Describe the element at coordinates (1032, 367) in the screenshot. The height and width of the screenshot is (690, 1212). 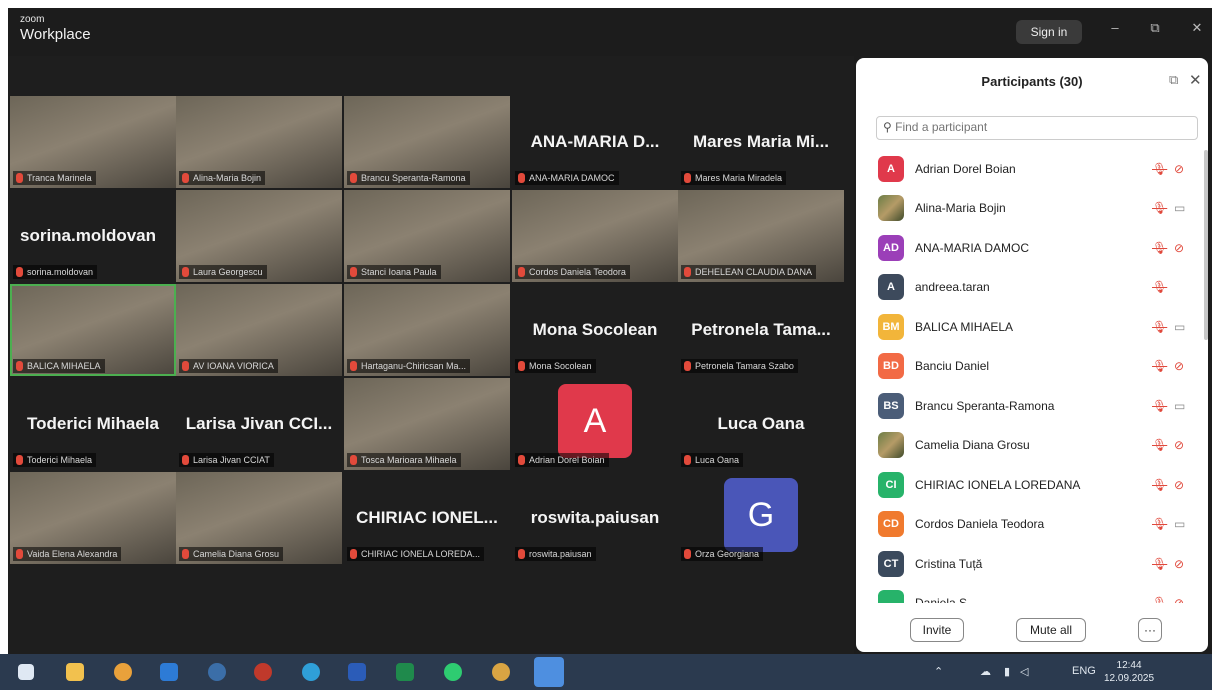
I see `participant-row: BD Banciu Daniel 🎙︎ ⊘` at that location.